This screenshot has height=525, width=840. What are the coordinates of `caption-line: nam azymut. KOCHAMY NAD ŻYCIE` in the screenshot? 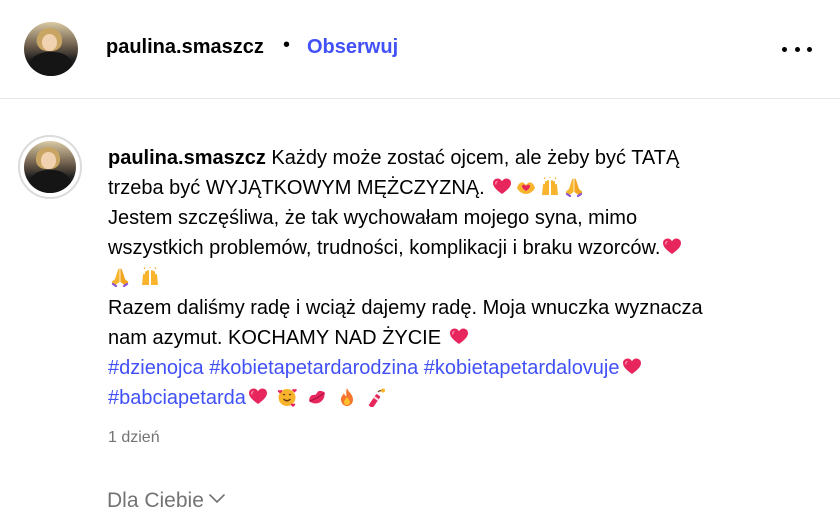 It's located at (463, 338).